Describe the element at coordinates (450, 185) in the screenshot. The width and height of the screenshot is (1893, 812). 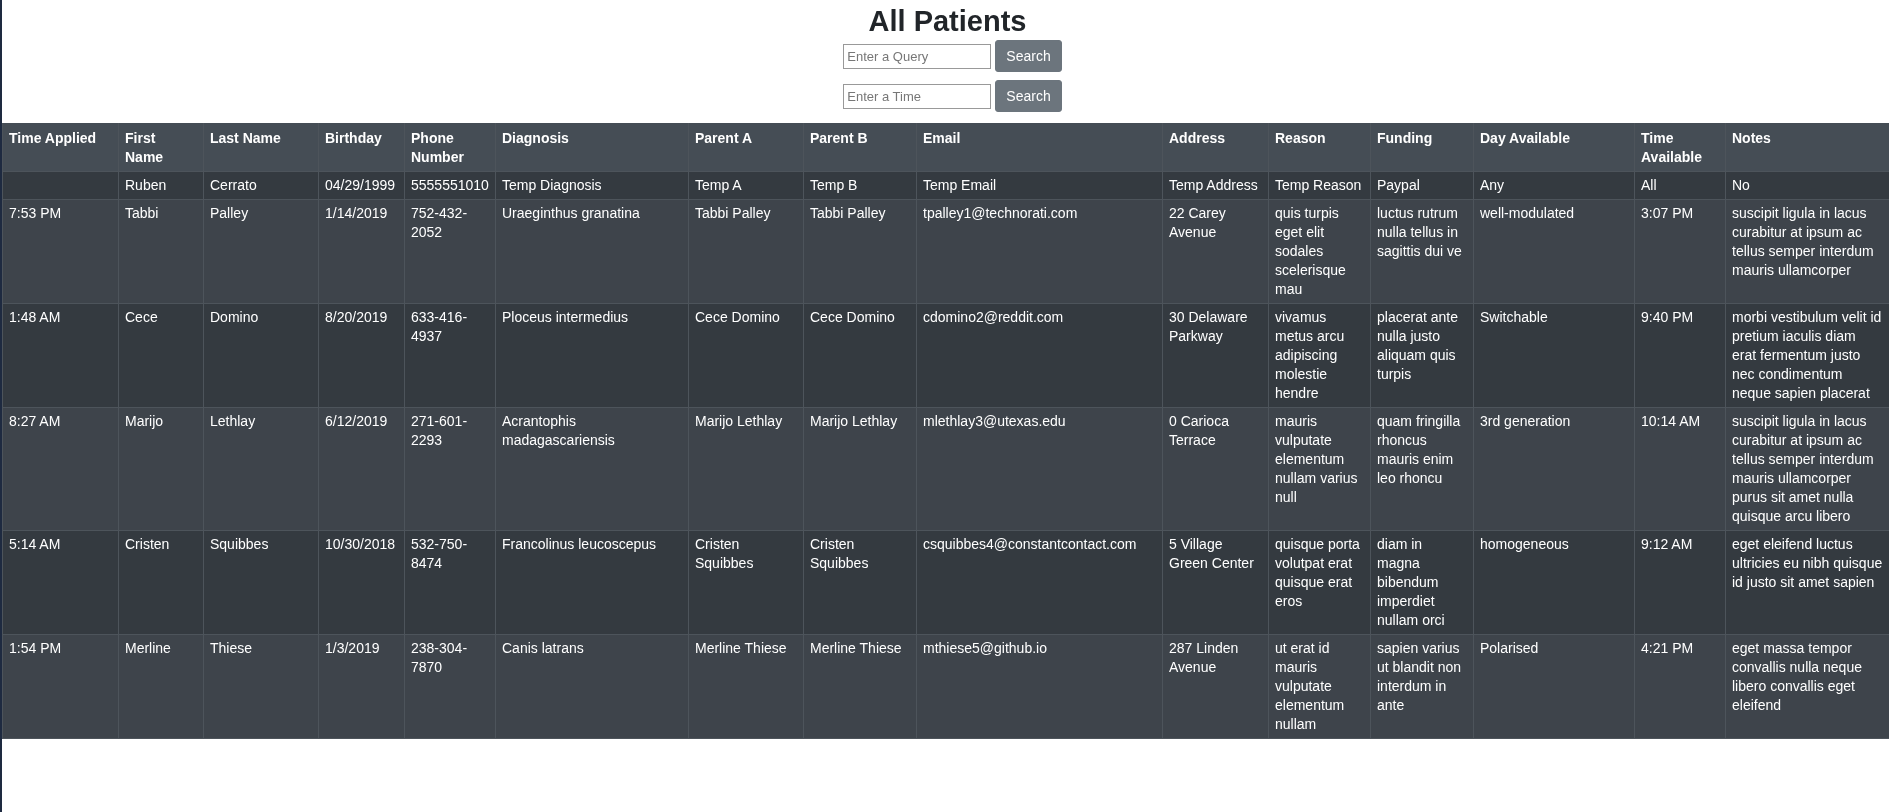
I see `table-cell: 5555551010` at that location.